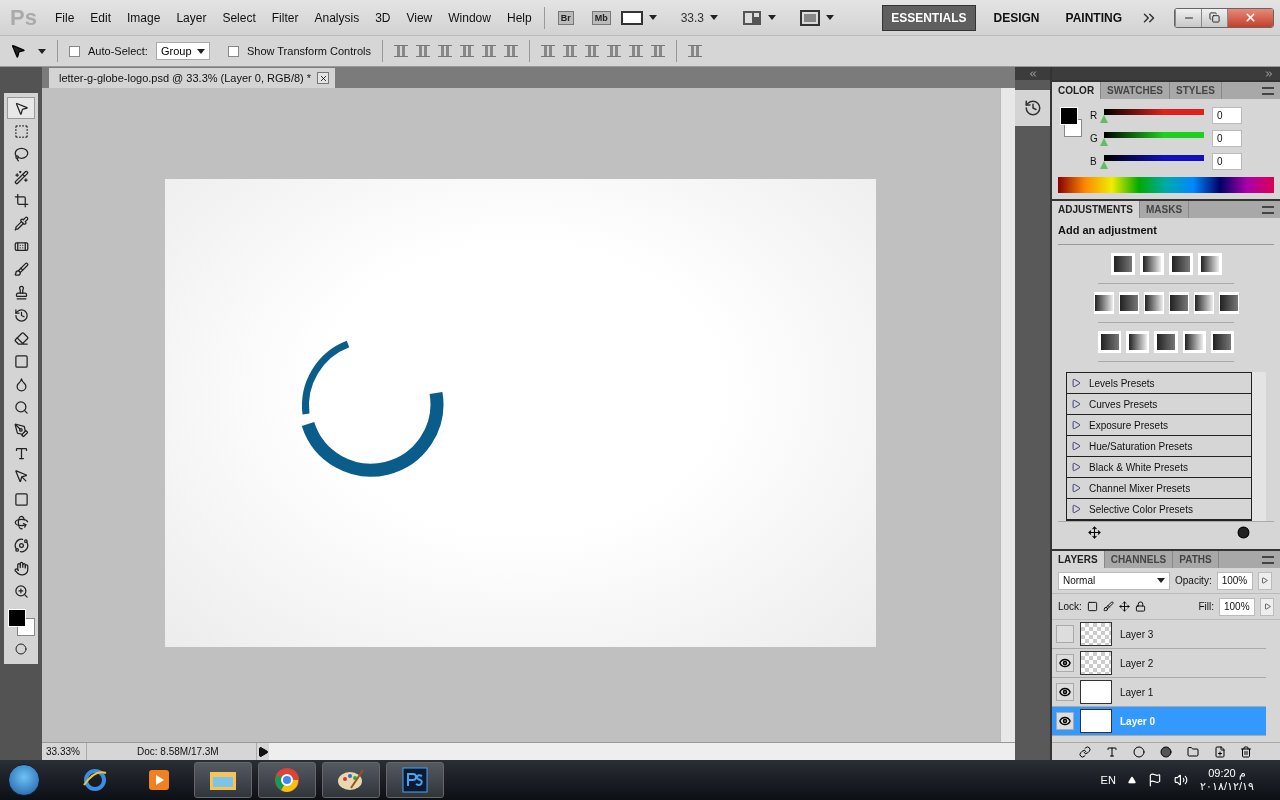  What do you see at coordinates (1077, 90) in the screenshot?
I see `panel-tab: COLOR` at bounding box center [1077, 90].